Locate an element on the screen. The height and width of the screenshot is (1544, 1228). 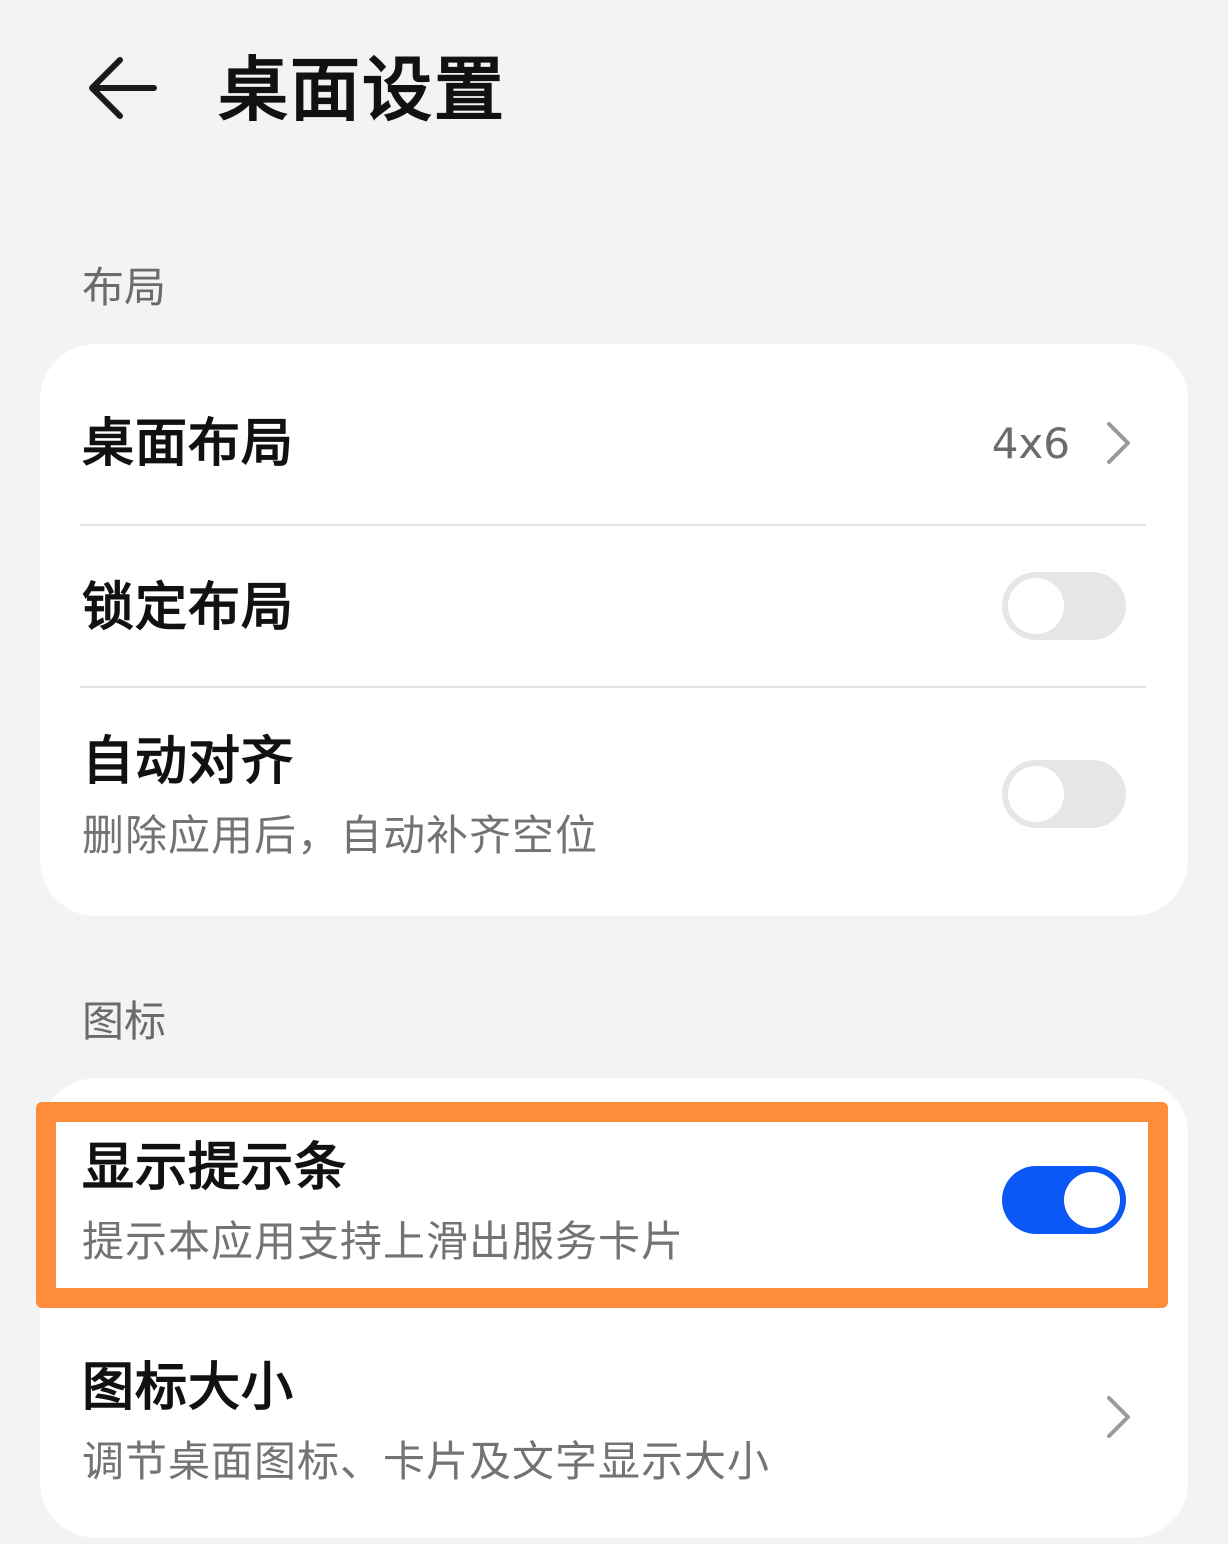
back-button is located at coordinates (122, 88).